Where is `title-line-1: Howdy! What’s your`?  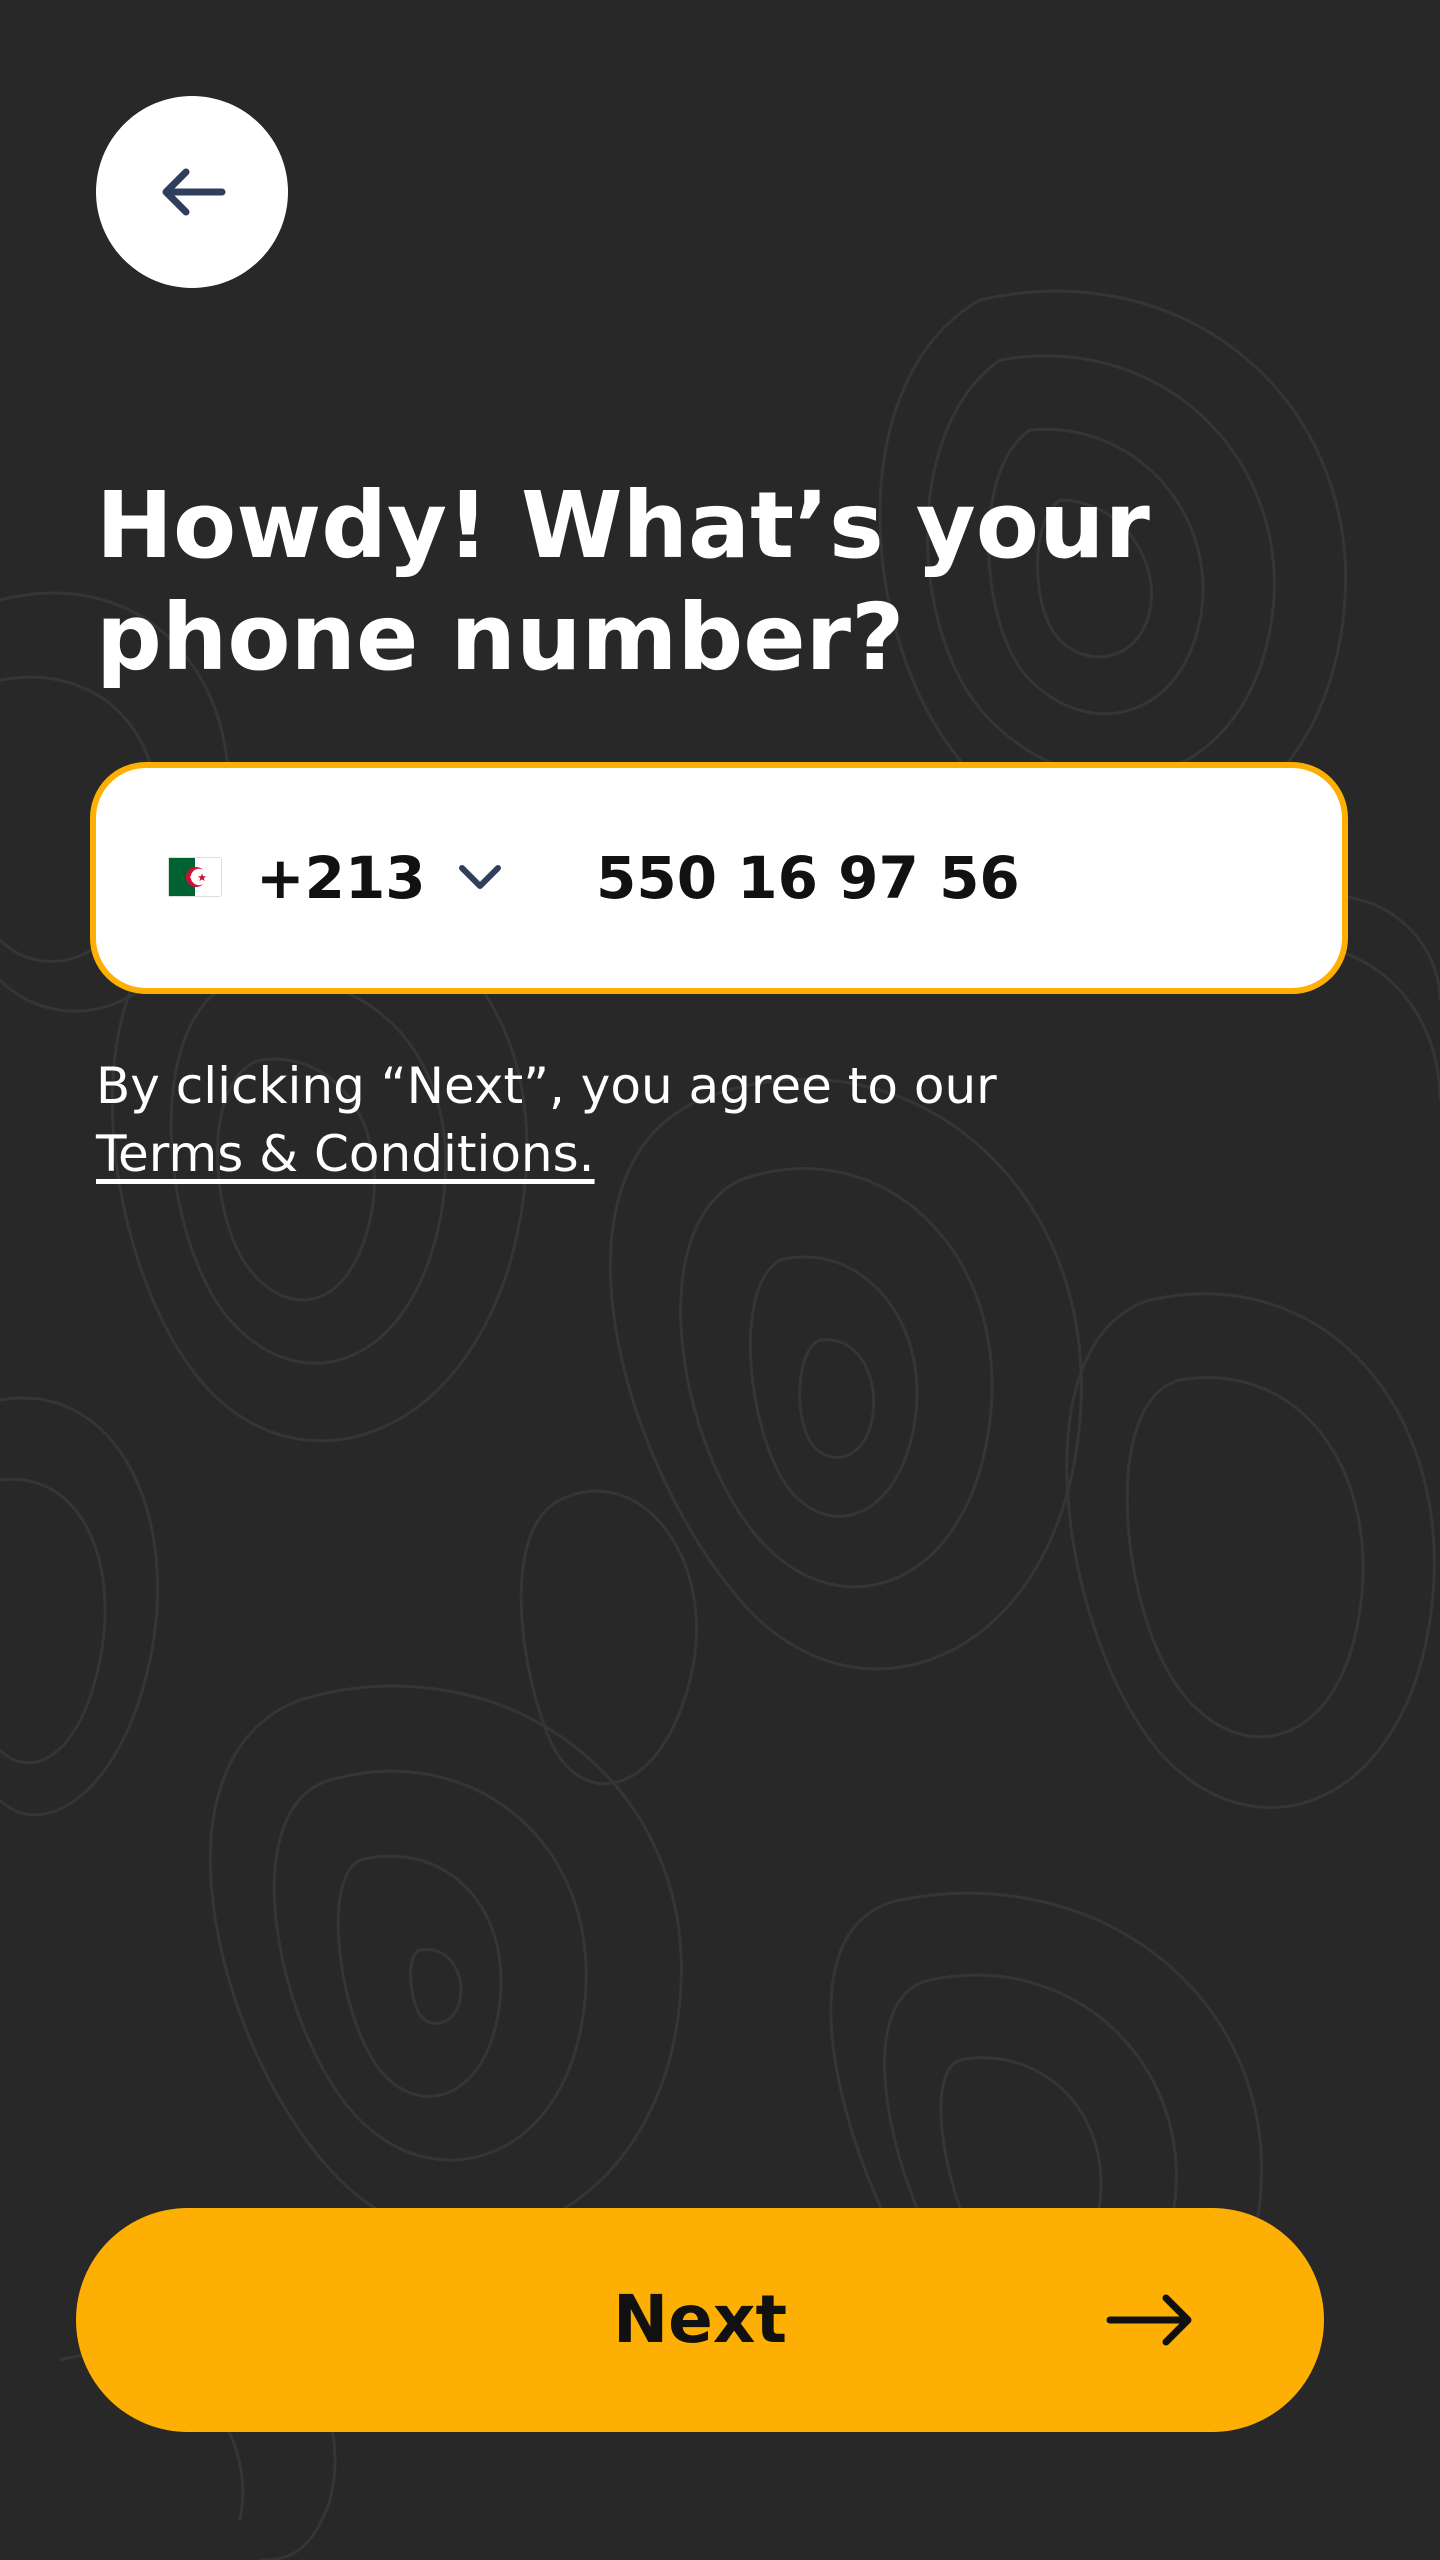
title-line-1: Howdy! What’s your is located at coordinates (623, 525).